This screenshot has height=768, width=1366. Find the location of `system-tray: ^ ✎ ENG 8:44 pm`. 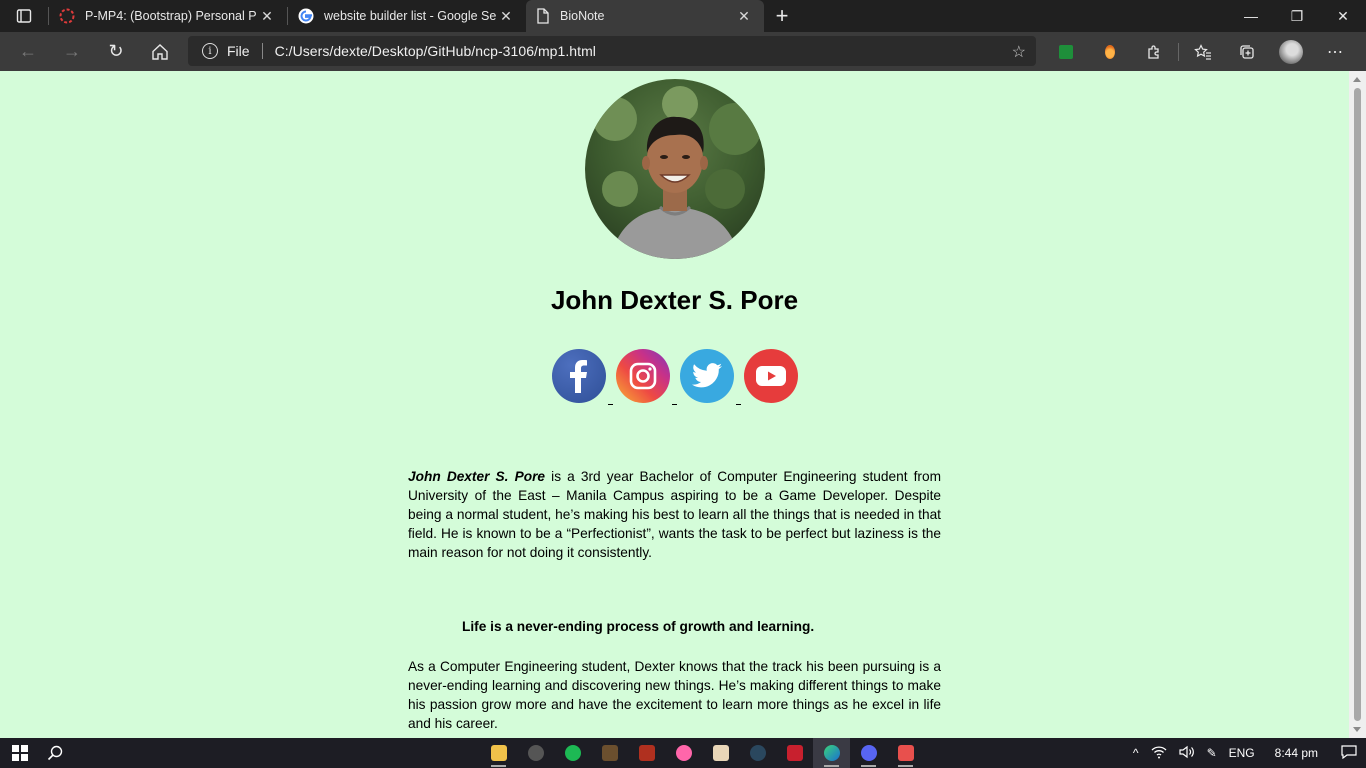

system-tray: ^ ✎ ENG 8:44 pm is located at coordinates (1246, 753).